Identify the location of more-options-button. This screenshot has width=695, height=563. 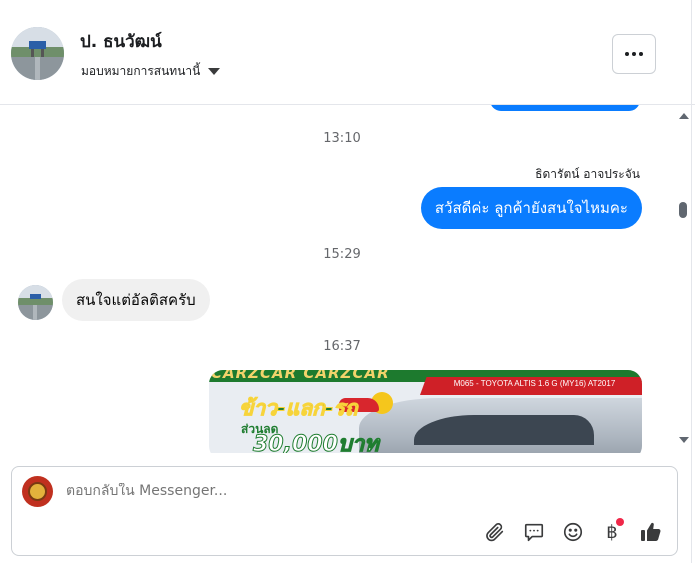
(634, 54).